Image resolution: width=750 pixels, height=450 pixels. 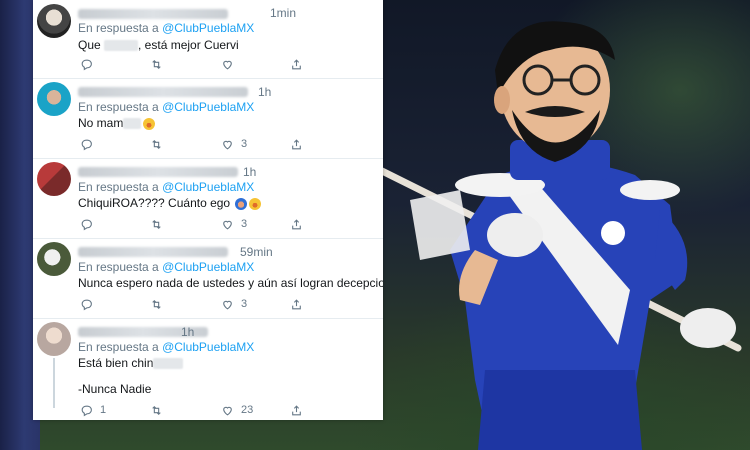 I want to click on tweet-reply: 1h En respuesta a @ClubPueblaMX No mam 3, so click(x=208, y=118).